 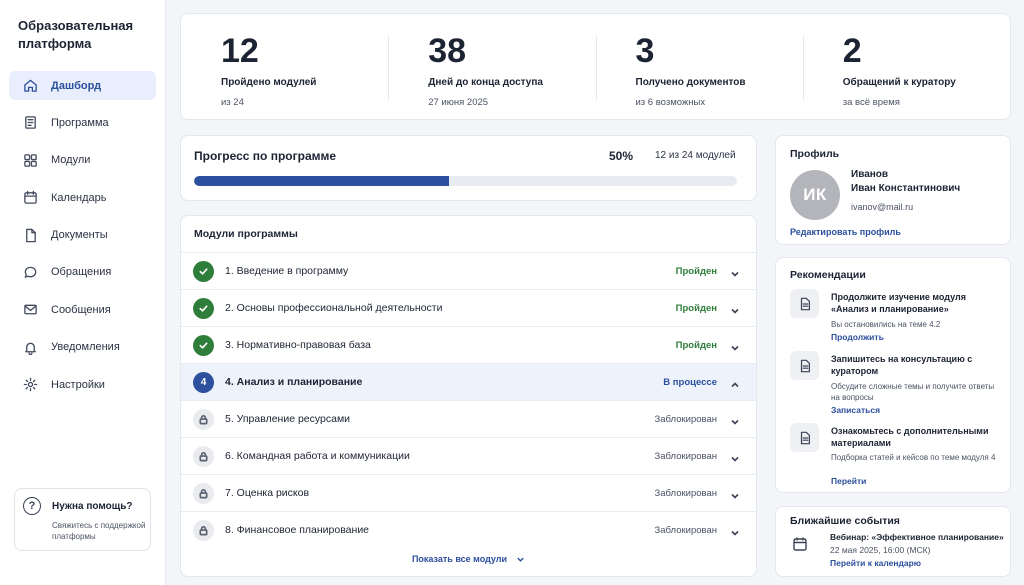 What do you see at coordinates (845, 521) in the screenshot?
I see `events-title: Ближайшие события` at bounding box center [845, 521].